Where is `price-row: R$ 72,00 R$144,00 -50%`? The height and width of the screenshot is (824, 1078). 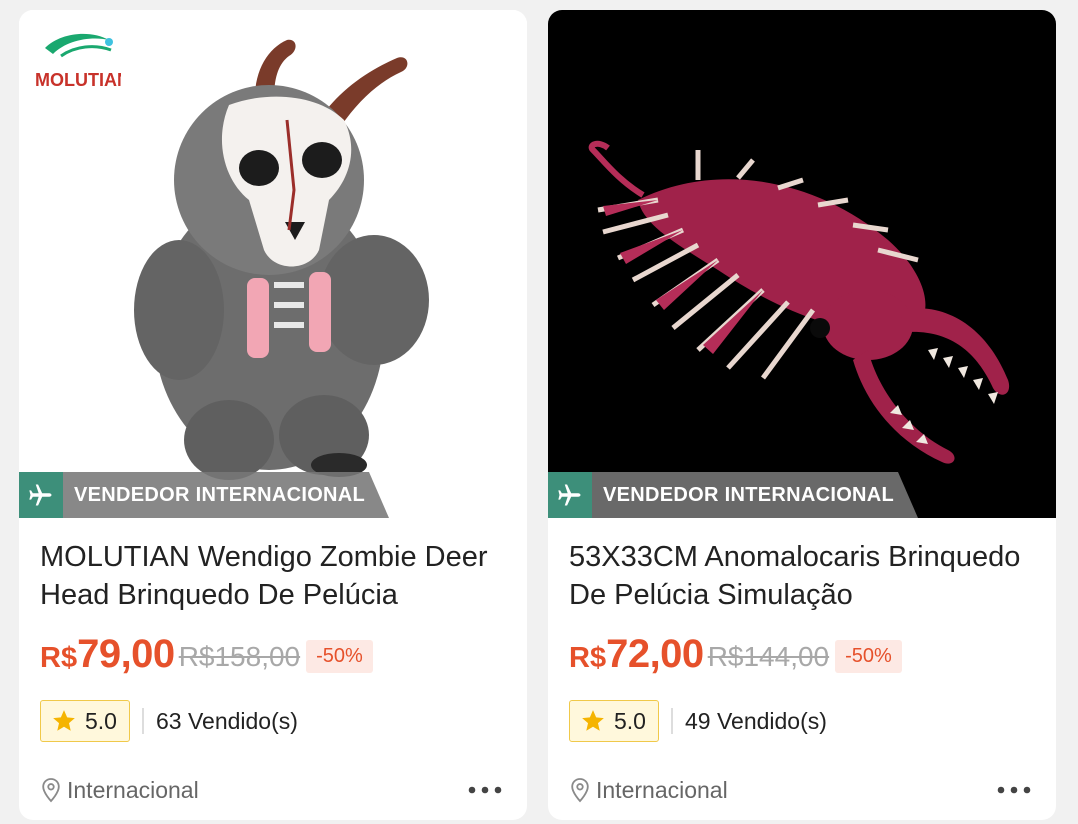
price-row: R$ 72,00 R$144,00 -50% is located at coordinates (735, 654).